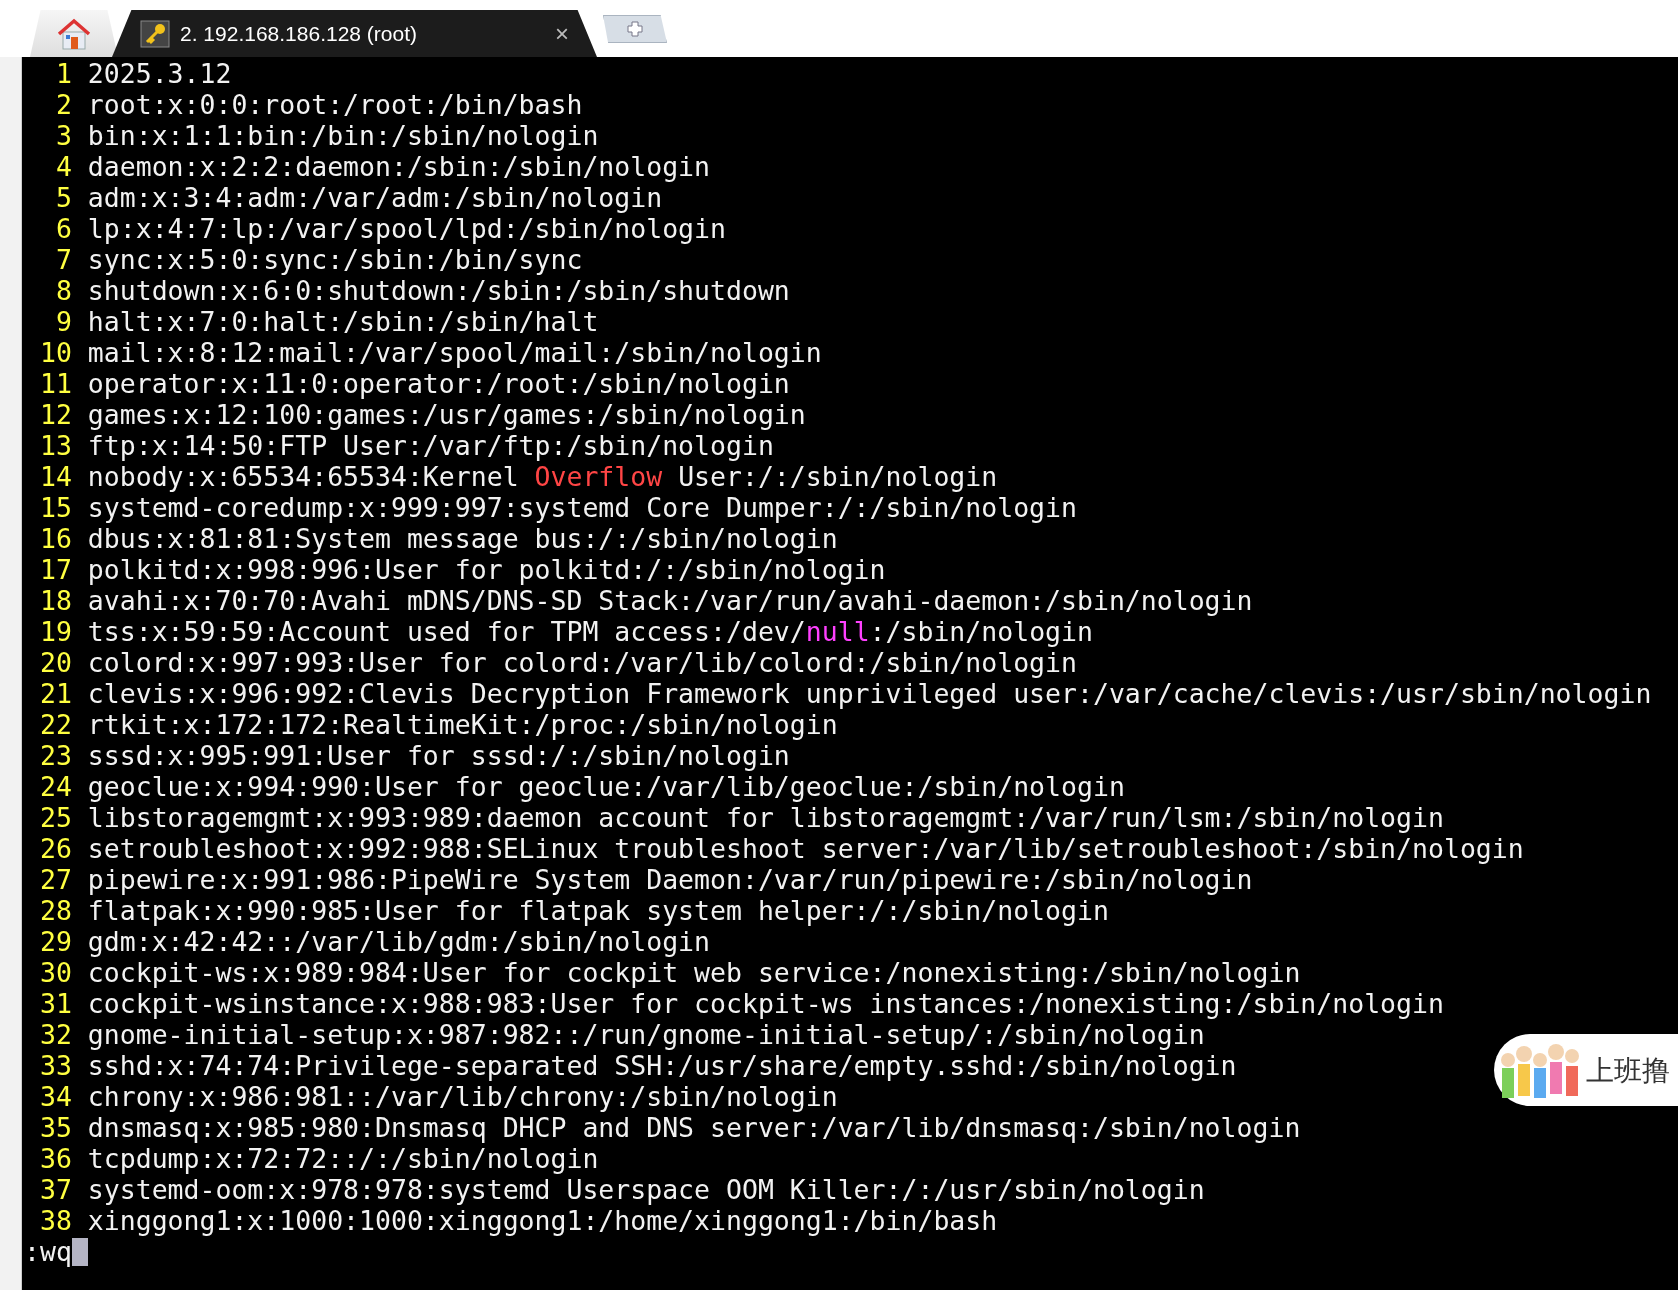 The width and height of the screenshot is (1678, 1307). What do you see at coordinates (55, 507) in the screenshot?
I see `line-number: 15` at bounding box center [55, 507].